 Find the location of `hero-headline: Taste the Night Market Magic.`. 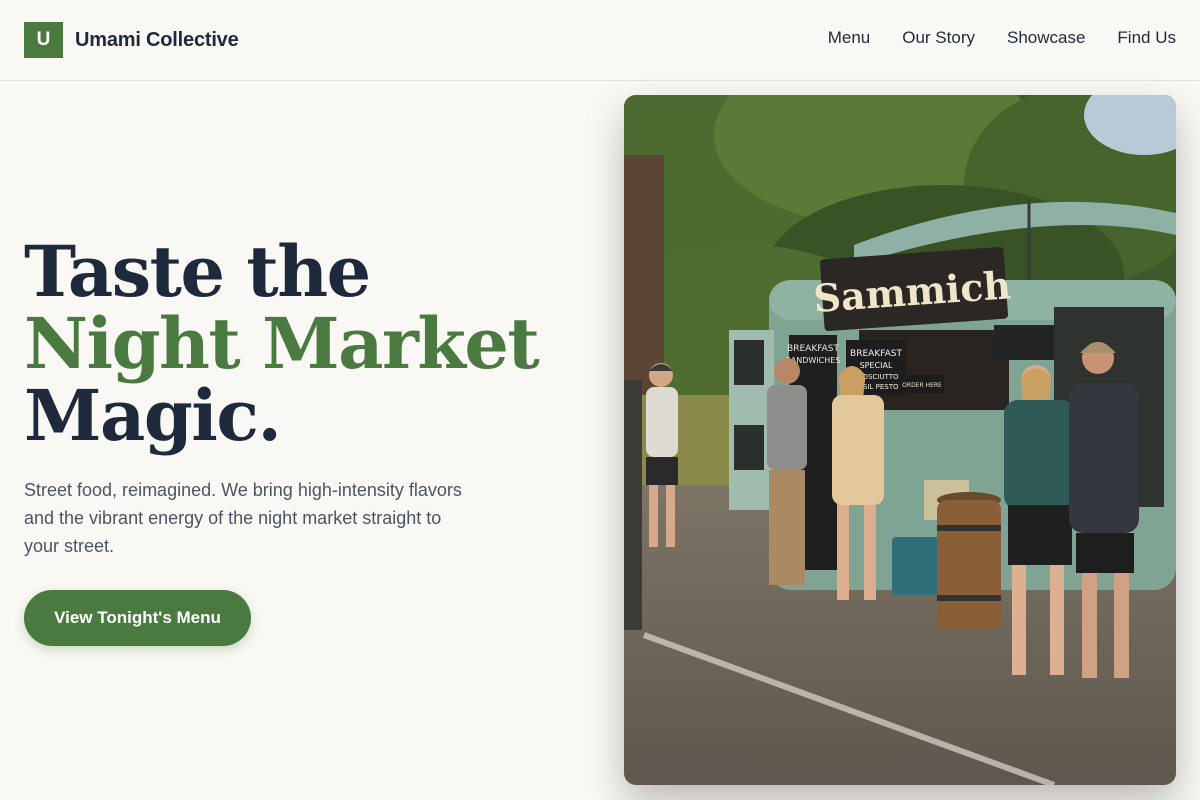

hero-headline: Taste the Night Market Magic. is located at coordinates (282, 343).